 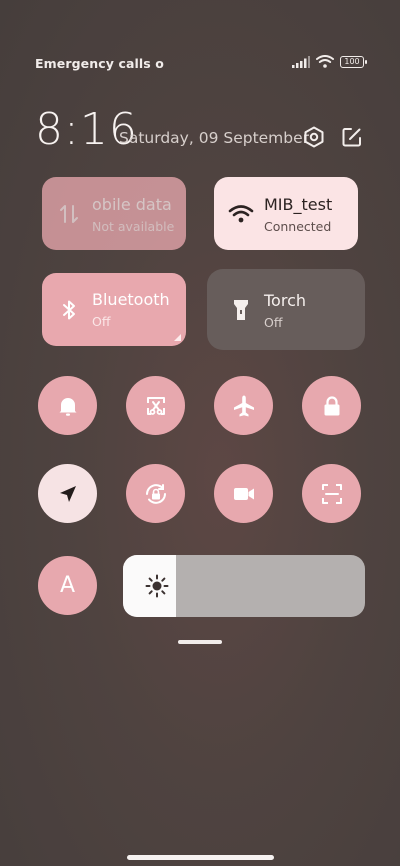 I want to click on torch-tile: Torch Off, so click(x=286, y=309).